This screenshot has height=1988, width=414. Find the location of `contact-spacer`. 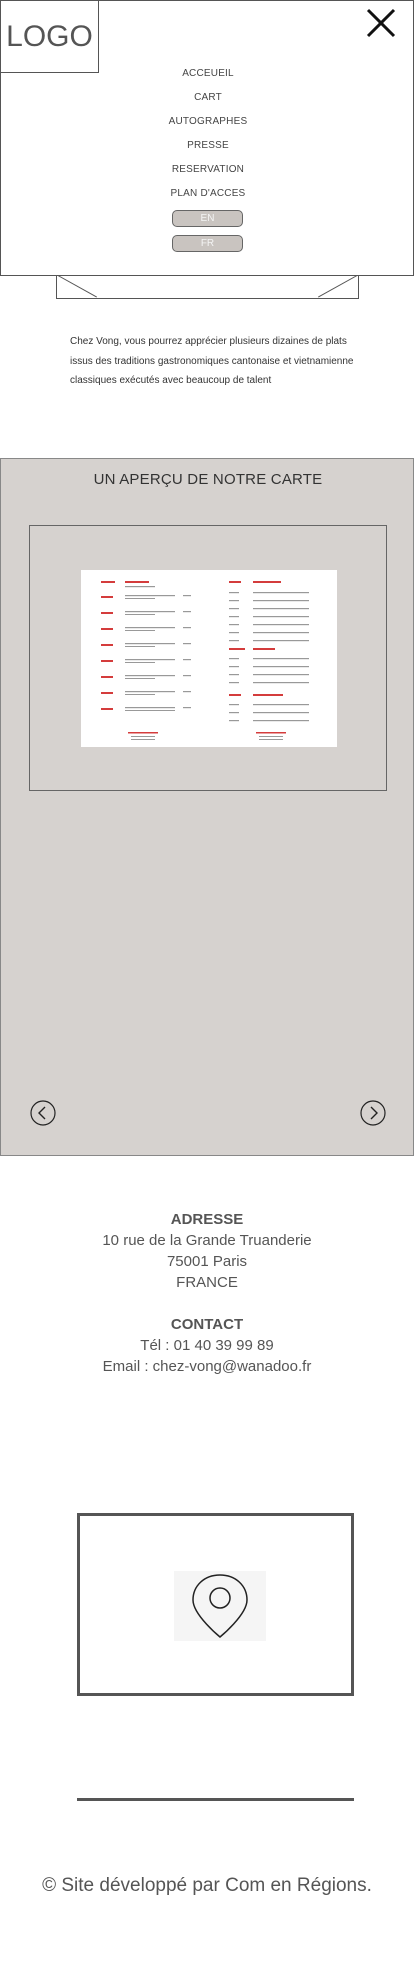

contact-spacer is located at coordinates (207, 1303).